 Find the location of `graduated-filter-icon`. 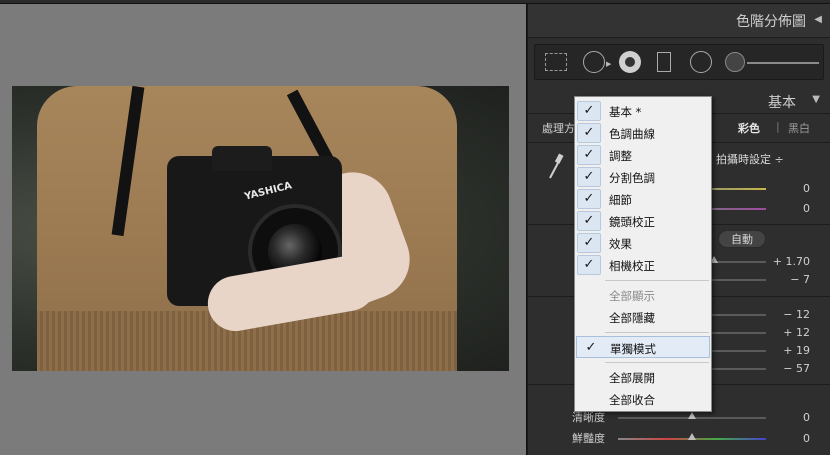

graduated-filter-icon is located at coordinates (664, 62).